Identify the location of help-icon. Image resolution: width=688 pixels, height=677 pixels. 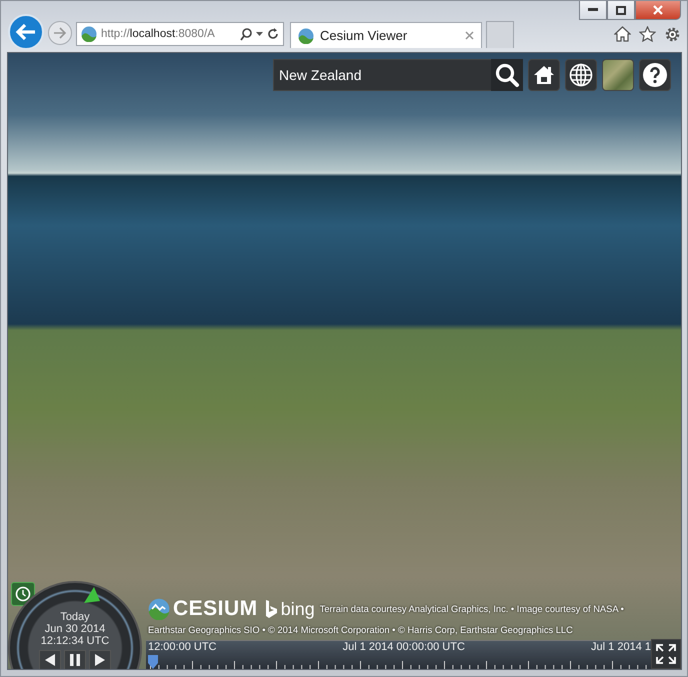
(655, 75).